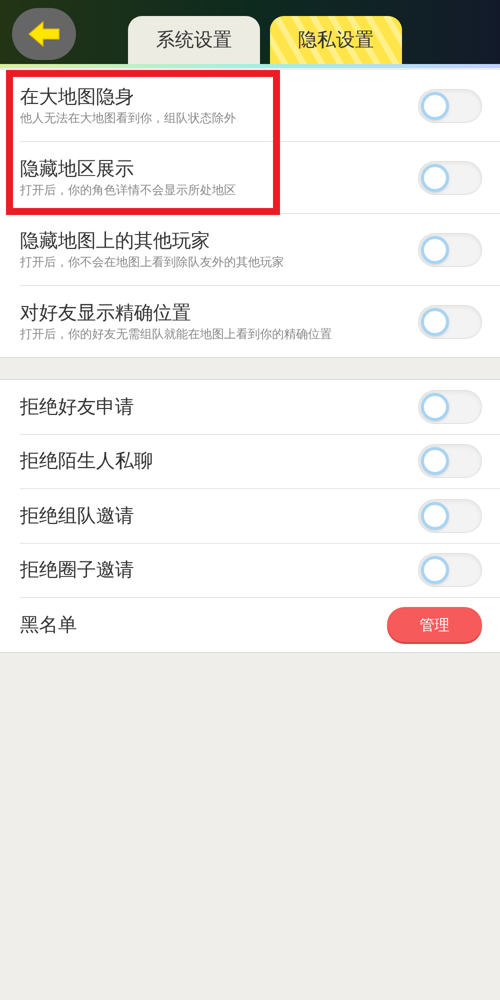  I want to click on tab: 隐私设置, so click(336, 40).